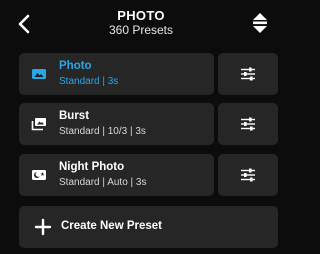  What do you see at coordinates (38, 124) in the screenshot?
I see `burst-mode-icon` at bounding box center [38, 124].